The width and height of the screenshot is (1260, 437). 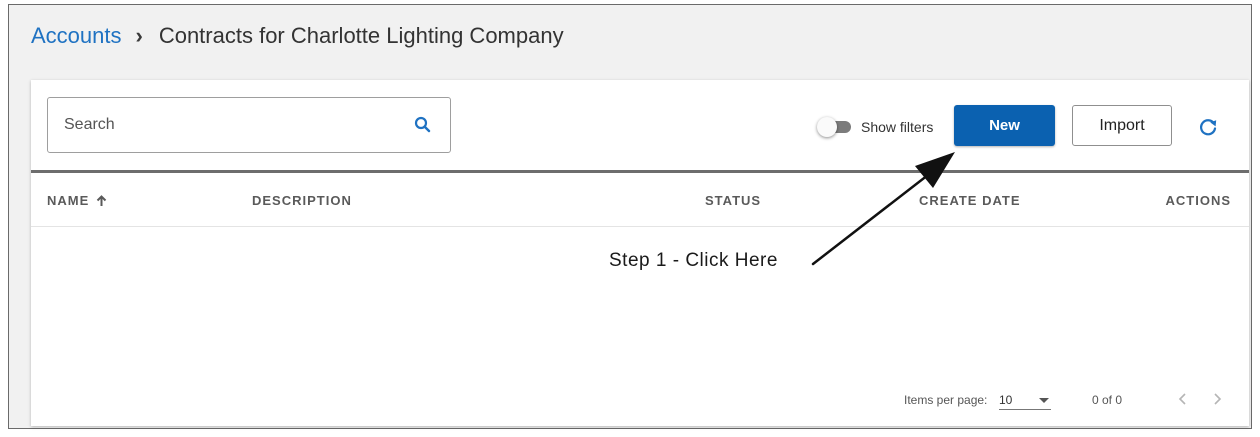 What do you see at coordinates (1107, 400) in the screenshot?
I see `page-range-label: 0 of 0` at bounding box center [1107, 400].